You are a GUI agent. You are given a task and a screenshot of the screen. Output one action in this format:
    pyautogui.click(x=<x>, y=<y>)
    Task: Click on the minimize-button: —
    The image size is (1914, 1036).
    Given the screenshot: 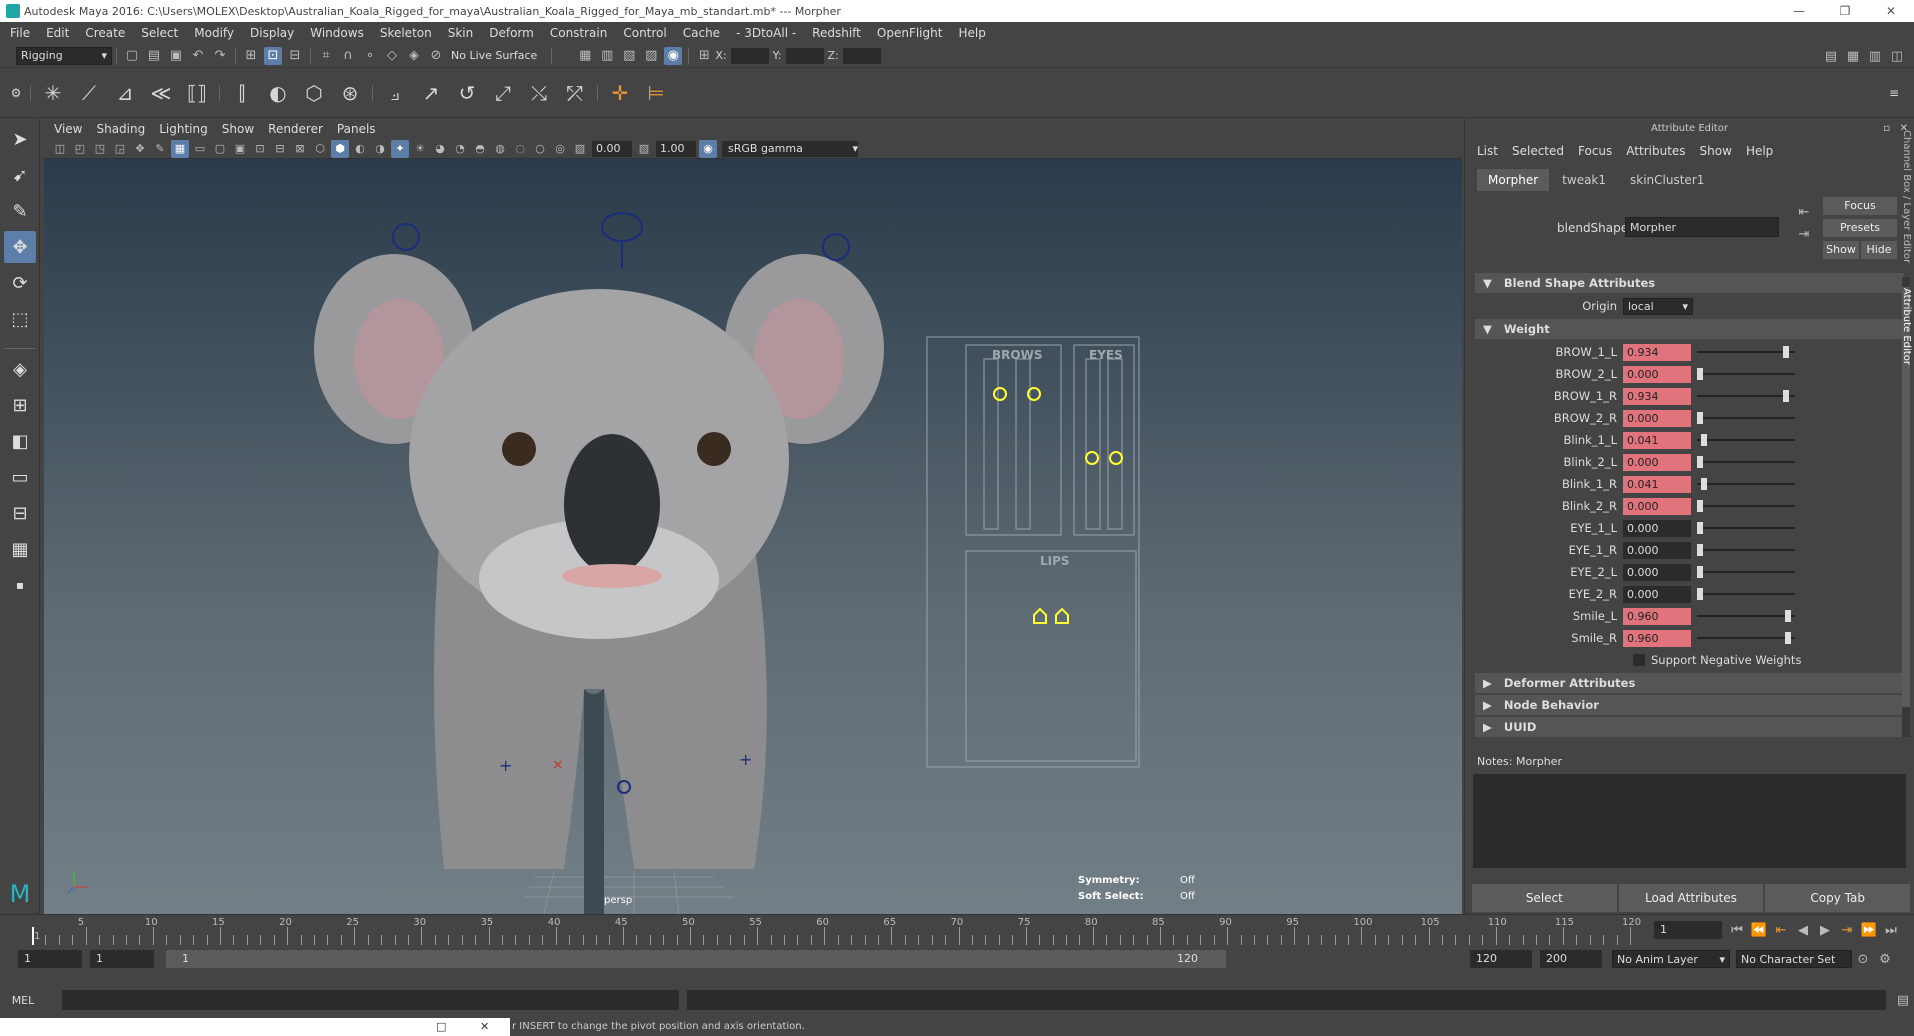 What is the action you would take?
    pyautogui.click(x=1799, y=11)
    